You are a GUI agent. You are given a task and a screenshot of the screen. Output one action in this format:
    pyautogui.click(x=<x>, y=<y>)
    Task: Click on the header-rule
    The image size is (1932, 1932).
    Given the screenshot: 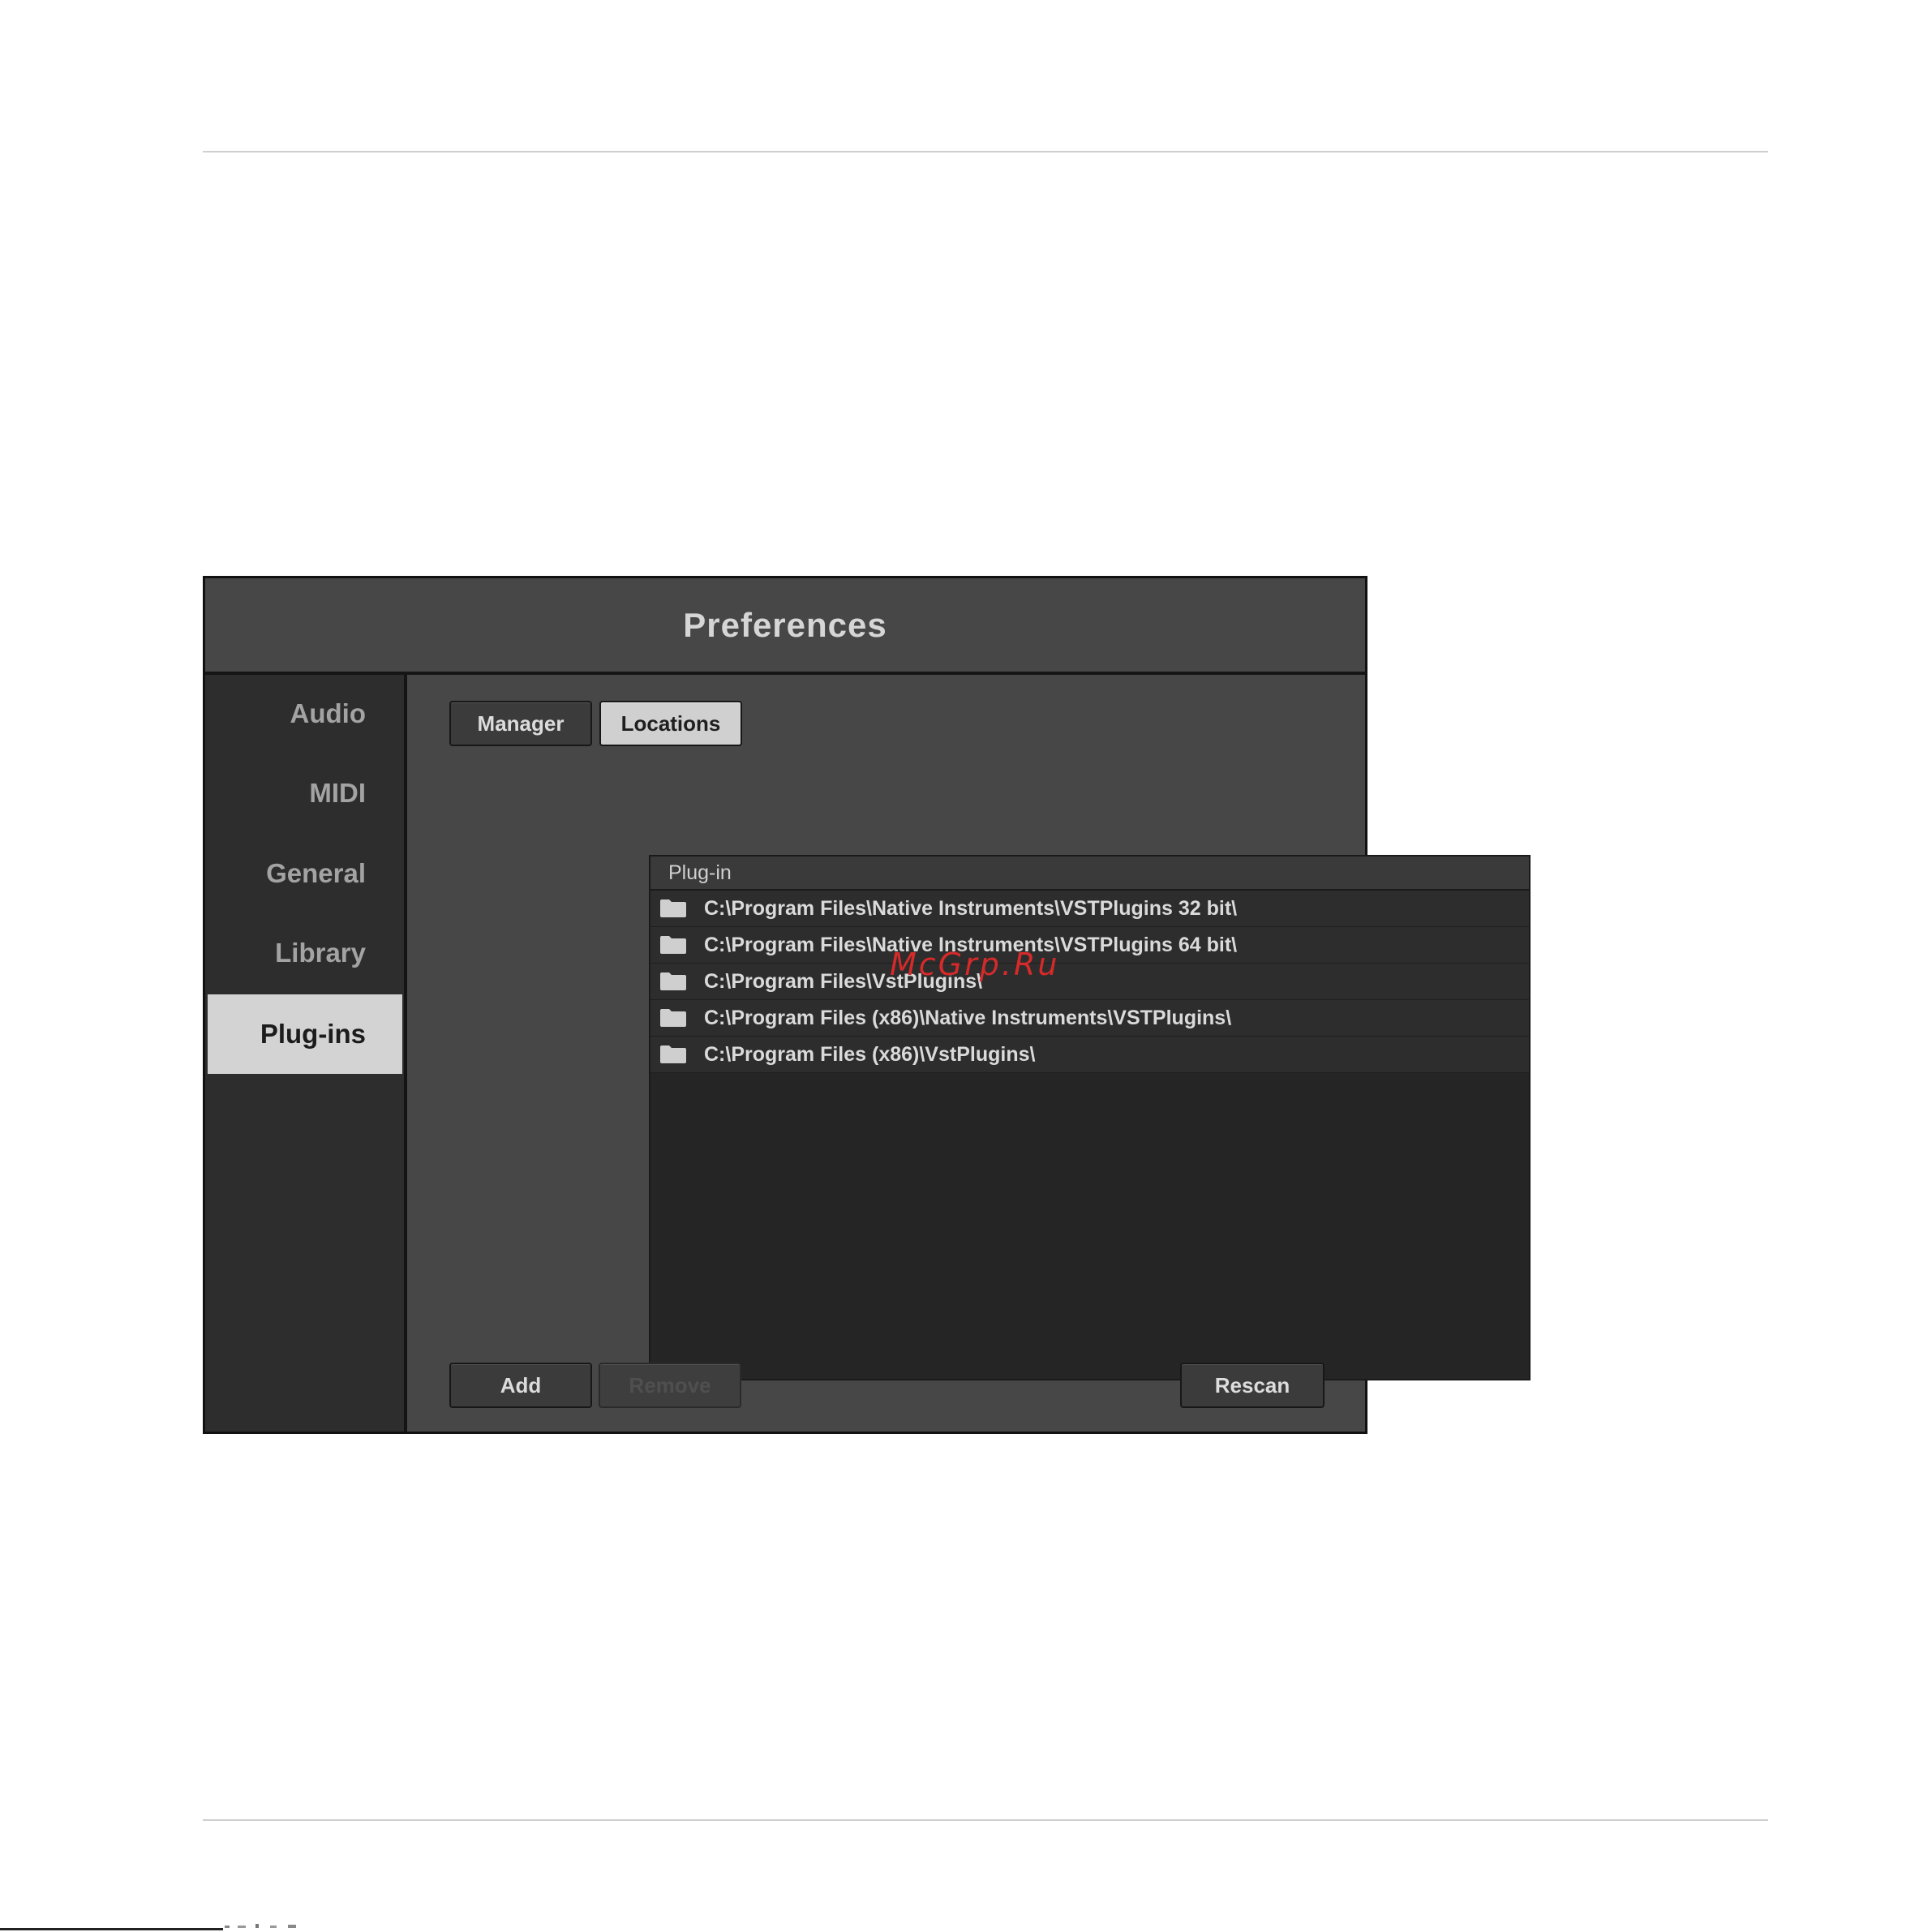 What is the action you would take?
    pyautogui.click(x=986, y=151)
    